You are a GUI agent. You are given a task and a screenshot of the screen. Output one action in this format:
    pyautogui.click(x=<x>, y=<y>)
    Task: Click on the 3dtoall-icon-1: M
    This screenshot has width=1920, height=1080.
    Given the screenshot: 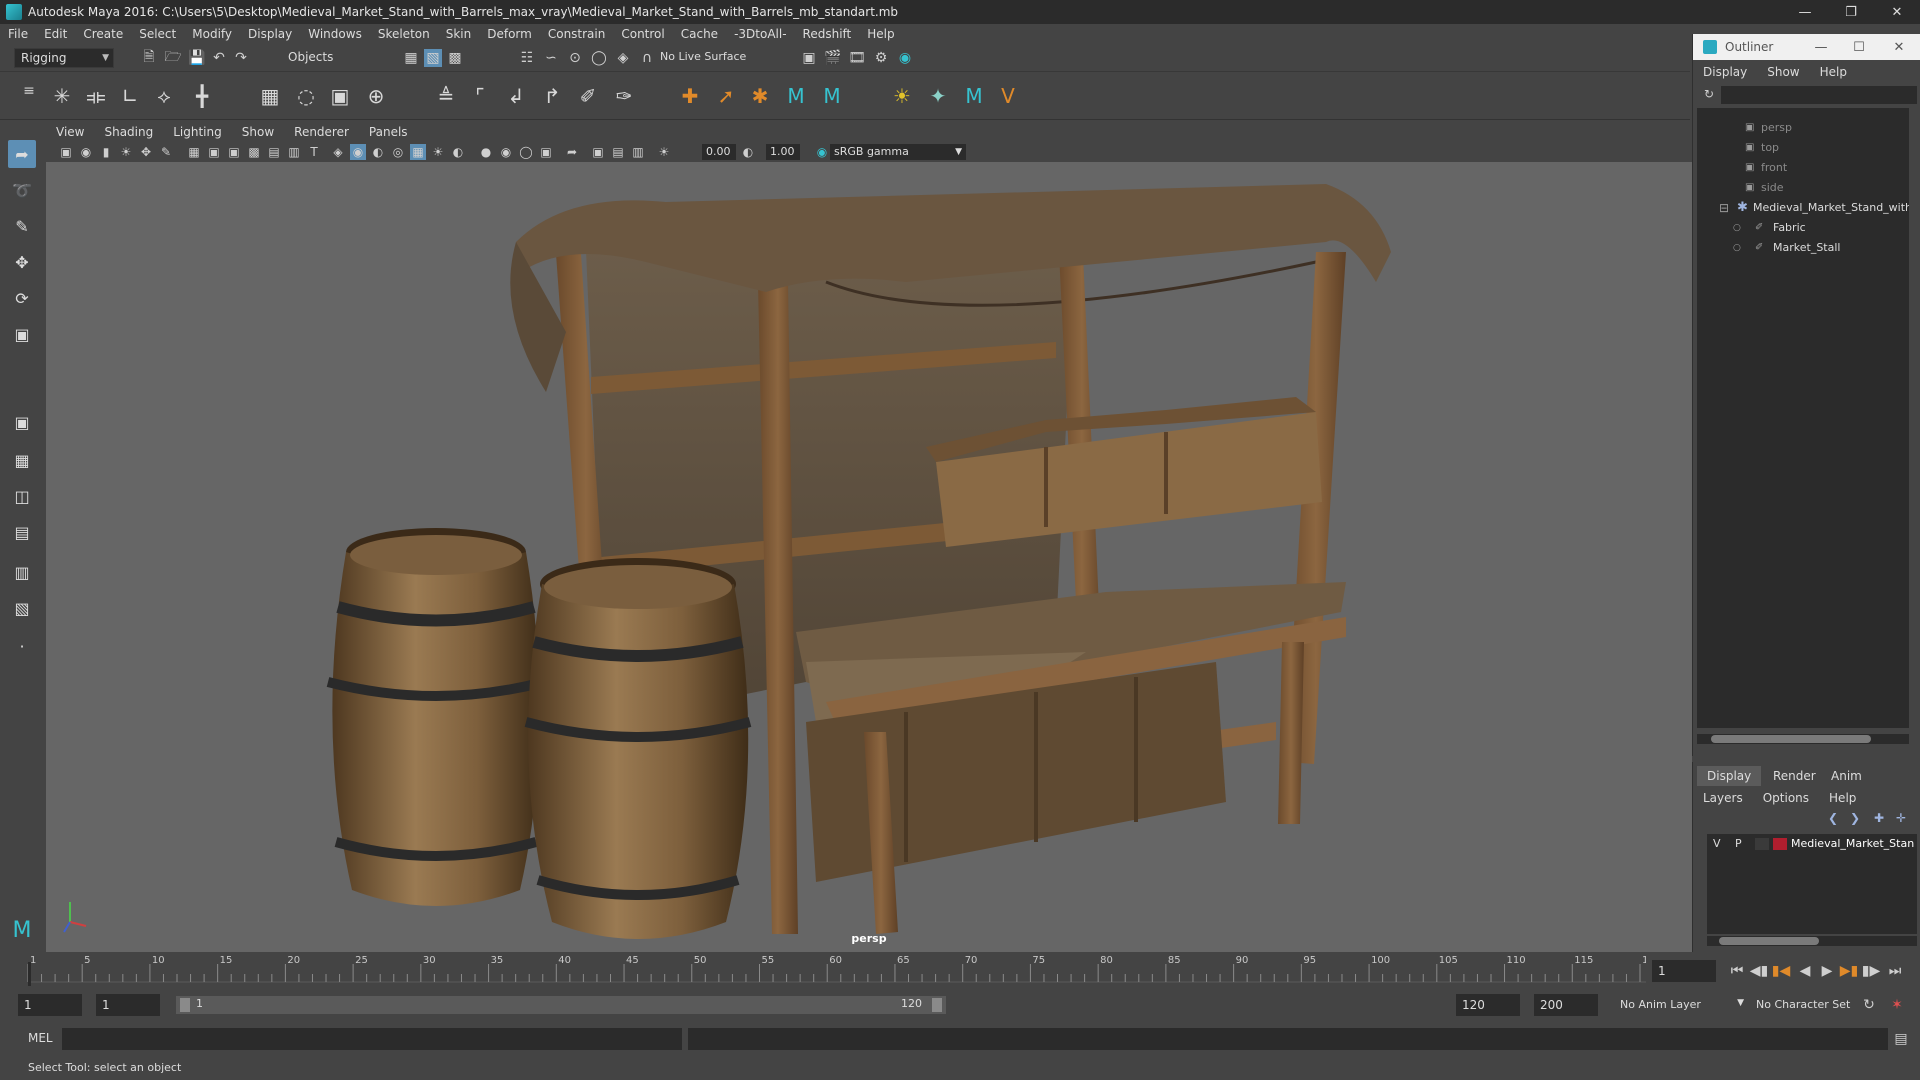 What is the action you would take?
    pyautogui.click(x=796, y=96)
    